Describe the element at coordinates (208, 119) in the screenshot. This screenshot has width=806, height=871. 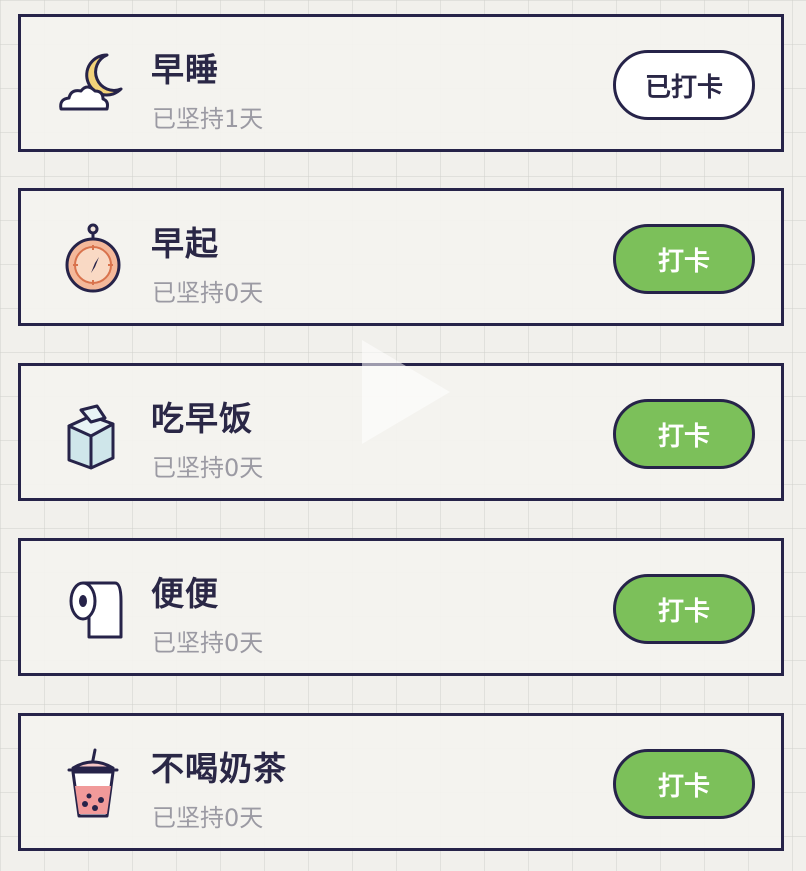
I see `habit-streak: 已坚持1天` at that location.